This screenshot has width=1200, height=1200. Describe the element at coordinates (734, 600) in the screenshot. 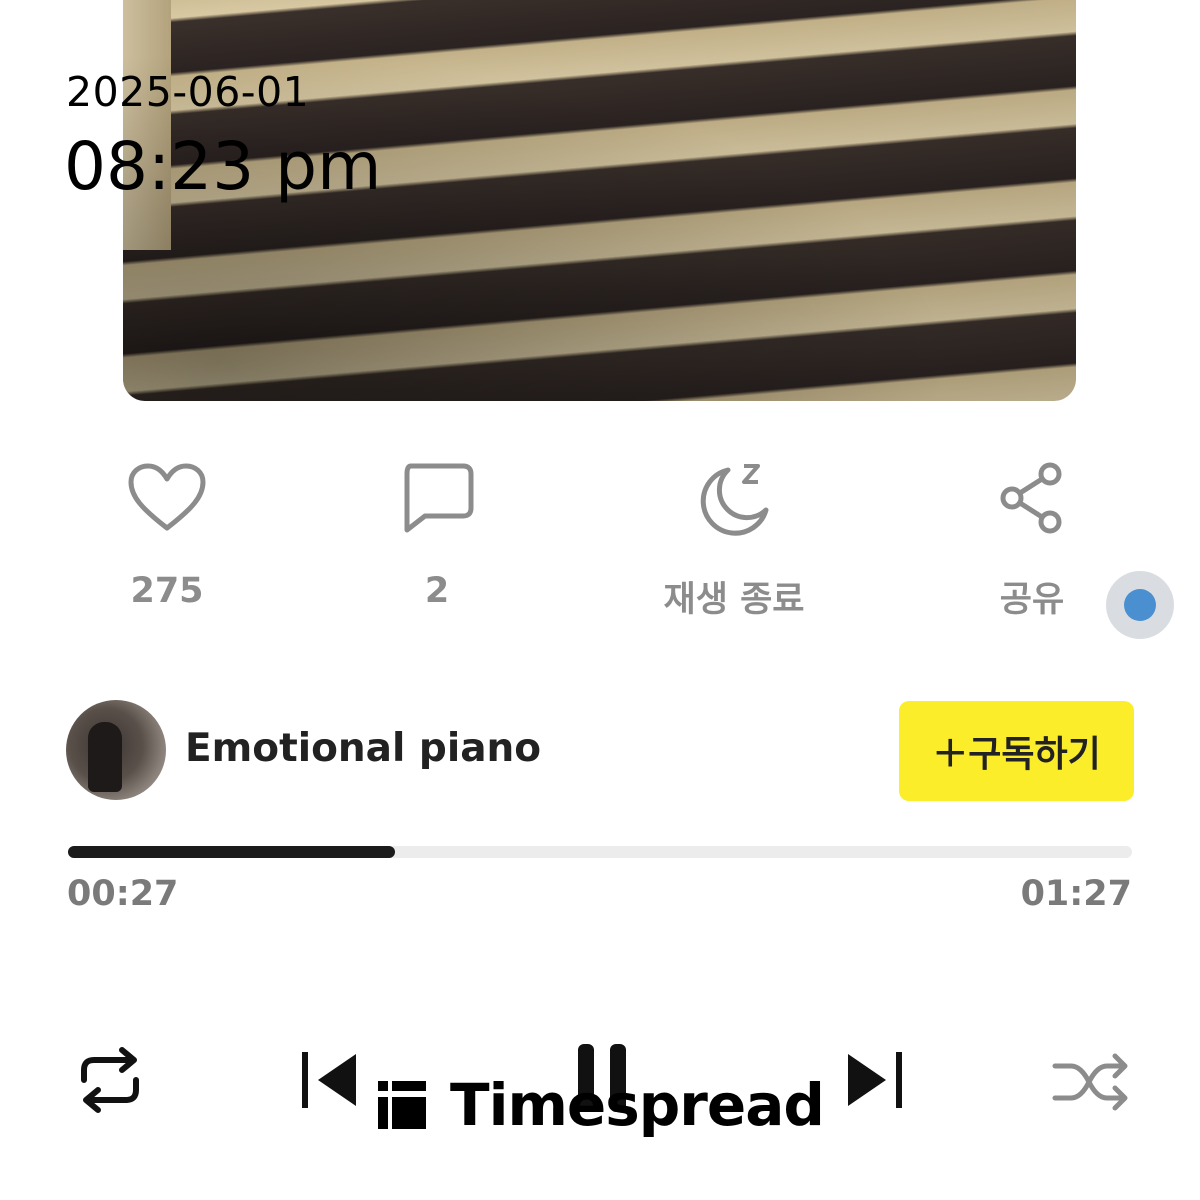

I see `sleep-timer-label: 재생 종료` at that location.